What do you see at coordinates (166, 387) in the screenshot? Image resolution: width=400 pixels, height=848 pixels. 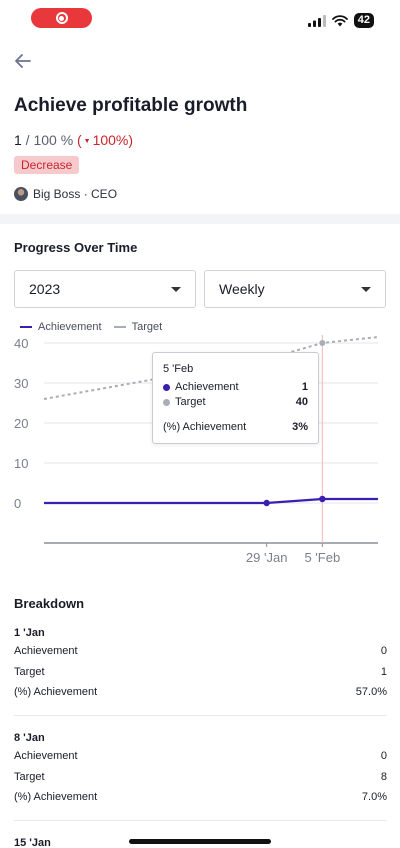 I see `tooltip-achievement-dot` at bounding box center [166, 387].